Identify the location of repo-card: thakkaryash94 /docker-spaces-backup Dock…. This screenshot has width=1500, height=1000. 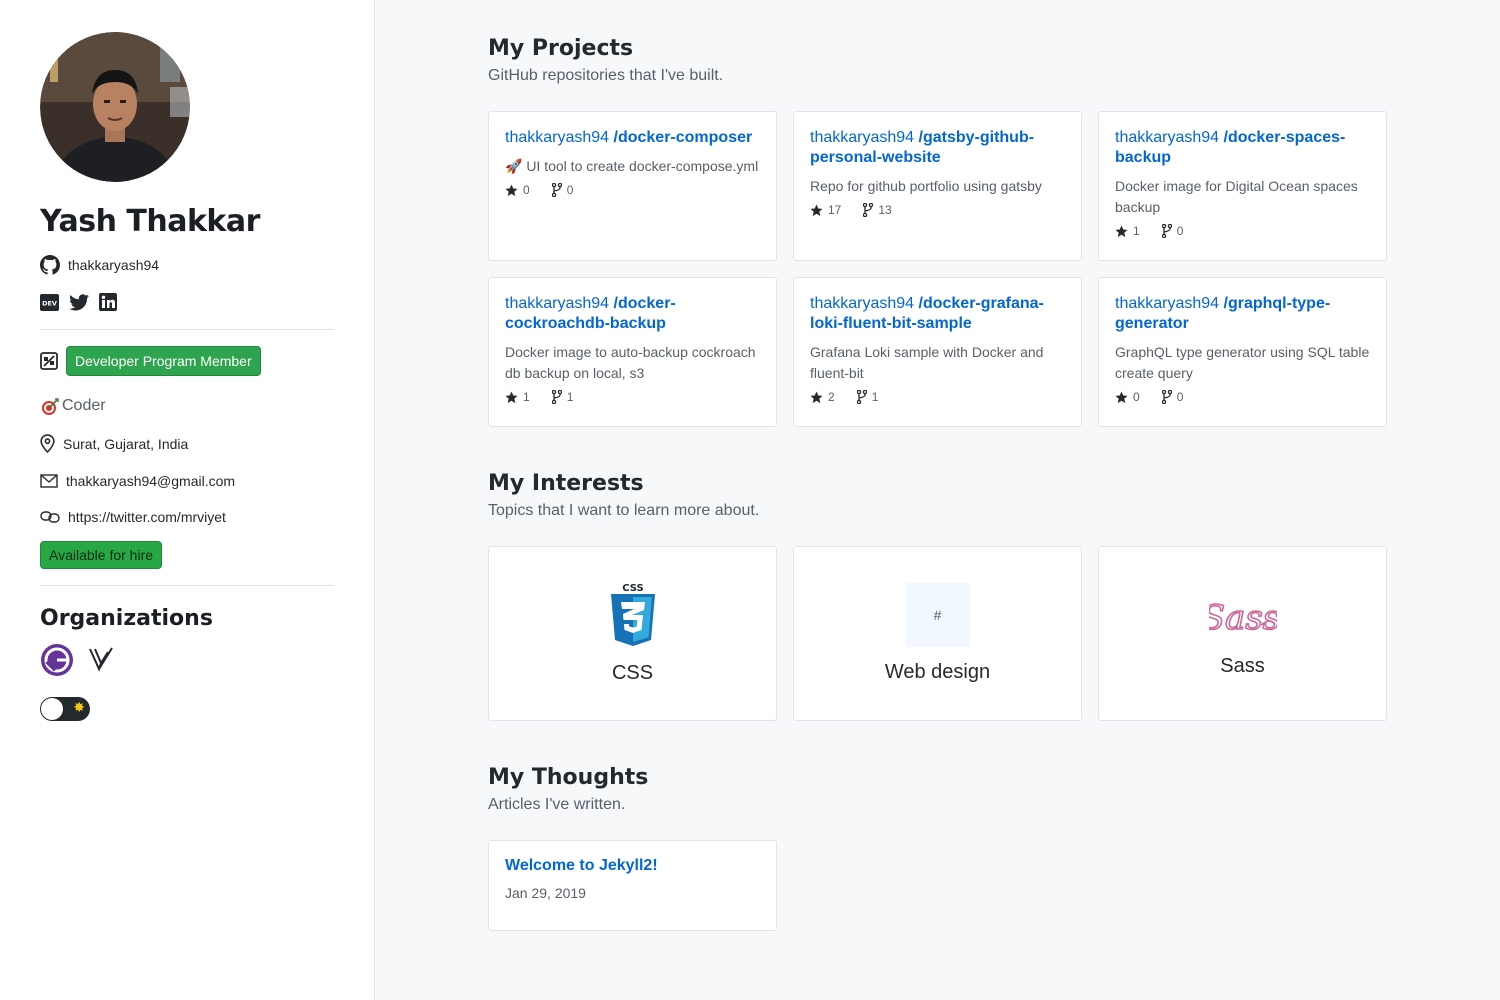
(1242, 186).